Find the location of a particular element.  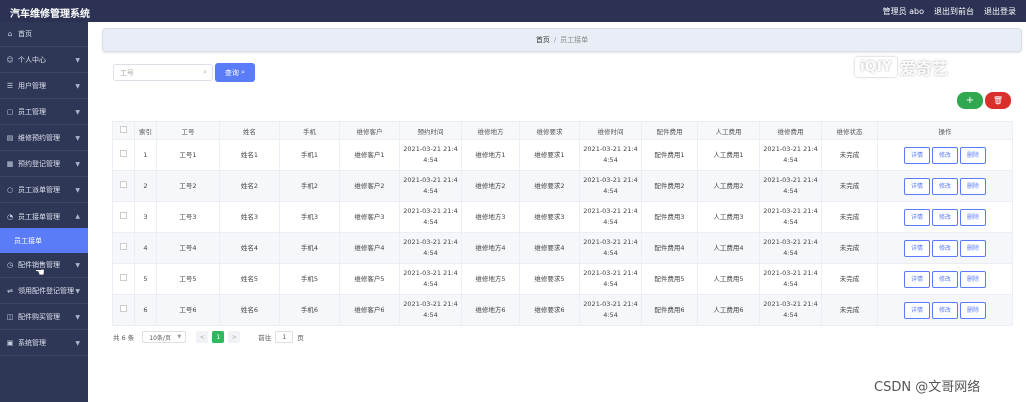

column-header: 操作 is located at coordinates (945, 130).